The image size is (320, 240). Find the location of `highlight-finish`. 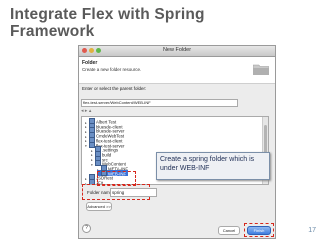

highlight-finish is located at coordinates (259, 230).